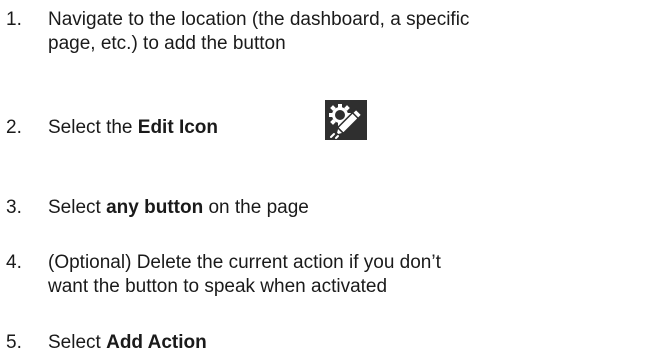 The height and width of the screenshot is (364, 650). I want to click on edit-icon, so click(346, 120).